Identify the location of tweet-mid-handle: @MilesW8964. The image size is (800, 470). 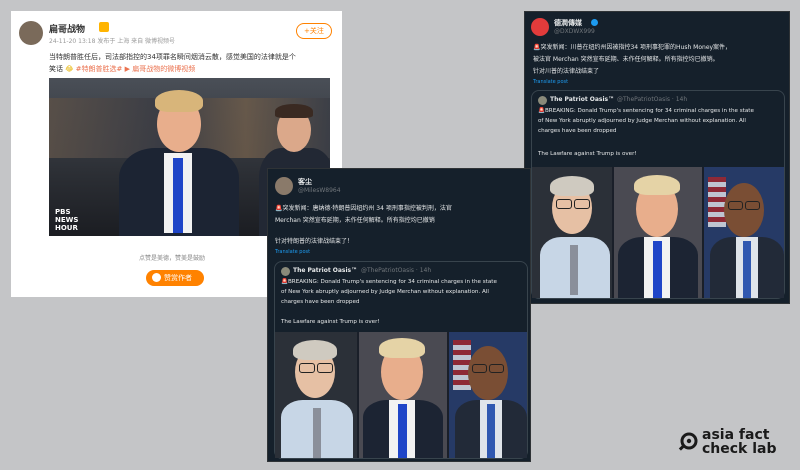
(319, 190).